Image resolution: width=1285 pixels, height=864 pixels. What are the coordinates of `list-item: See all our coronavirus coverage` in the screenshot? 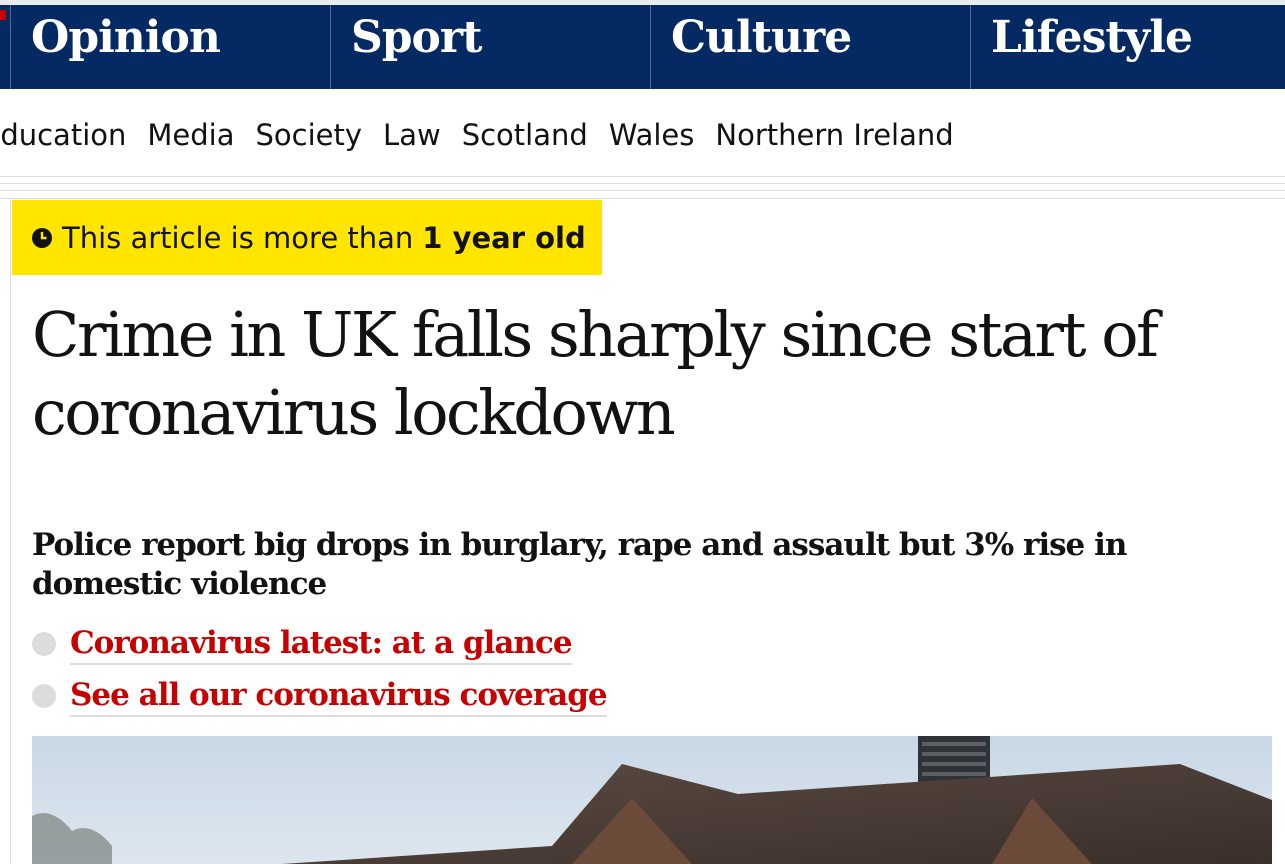 It's located at (320, 696).